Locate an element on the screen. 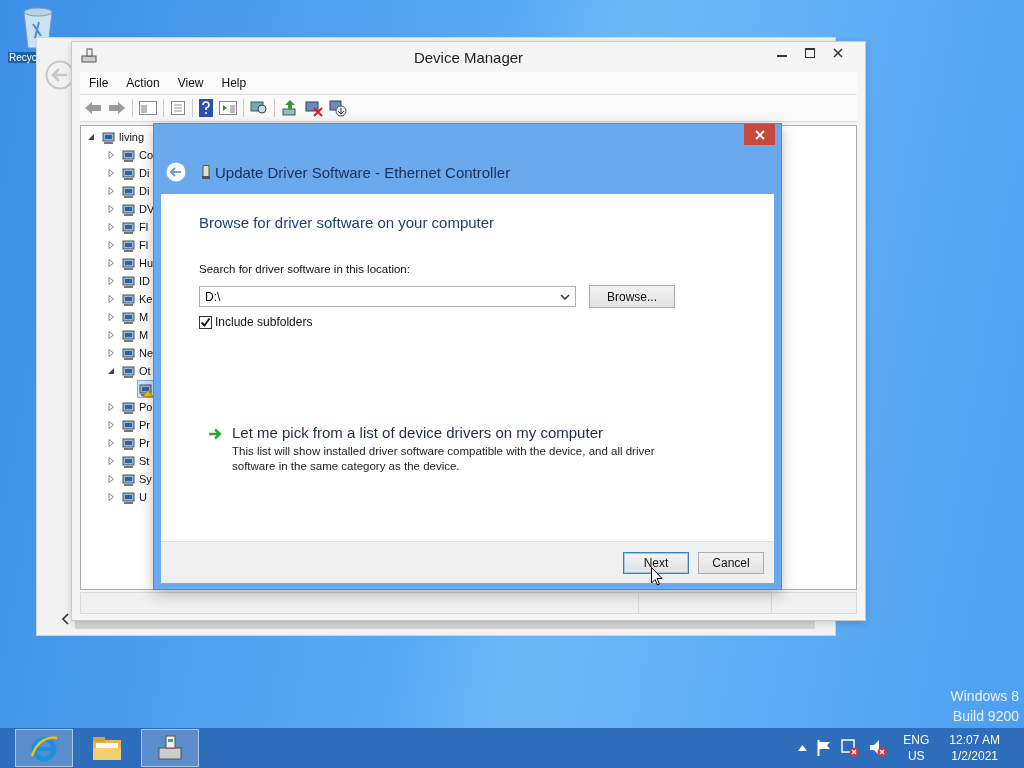  close-button is located at coordinates (759, 134).